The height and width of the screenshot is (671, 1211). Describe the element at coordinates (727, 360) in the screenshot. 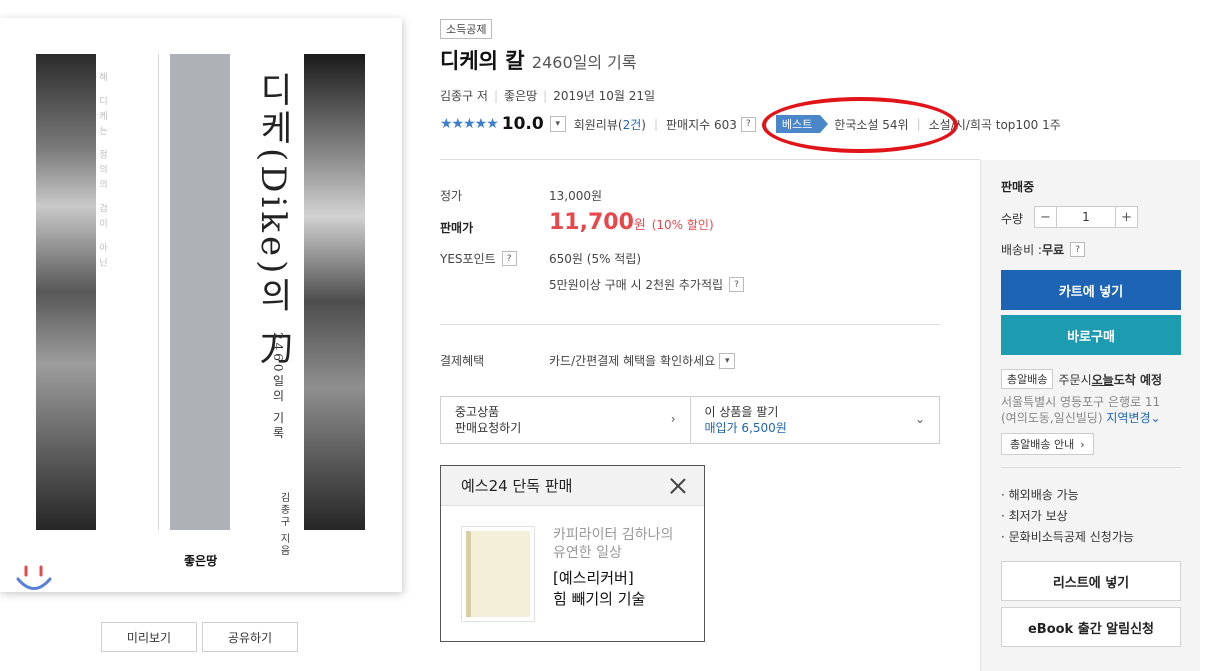

I see `benefit-chevron-down-icon: ▾` at that location.